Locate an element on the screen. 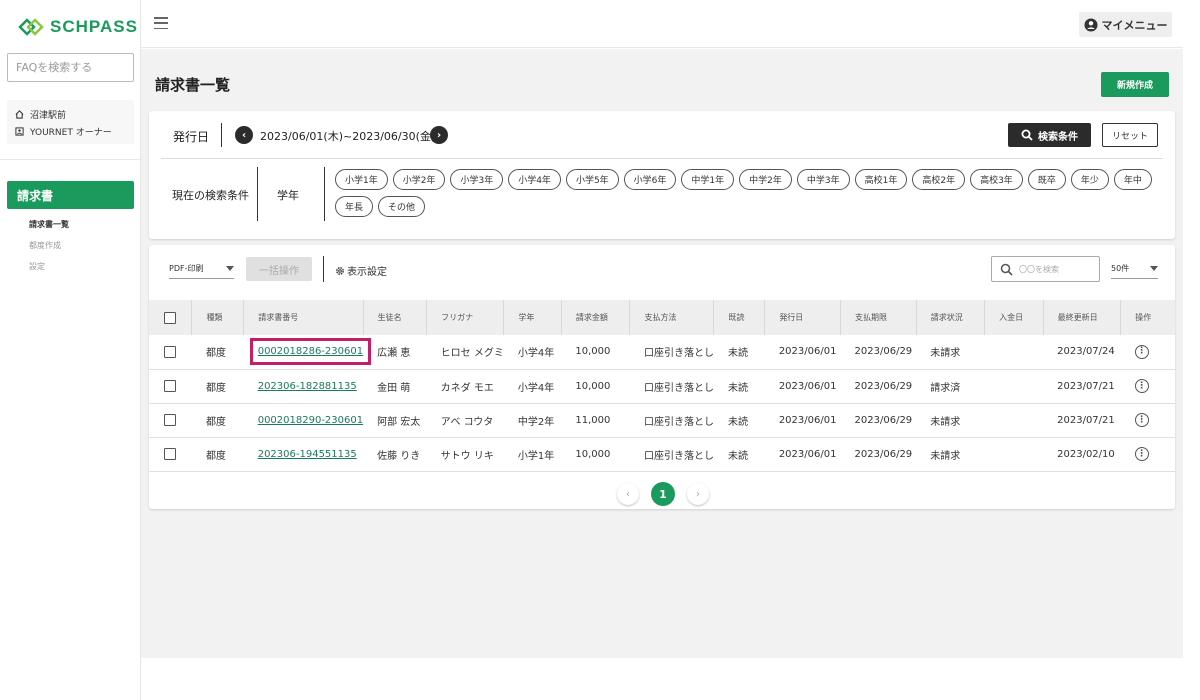  issue-date-label: 発行日 is located at coordinates (191, 137).